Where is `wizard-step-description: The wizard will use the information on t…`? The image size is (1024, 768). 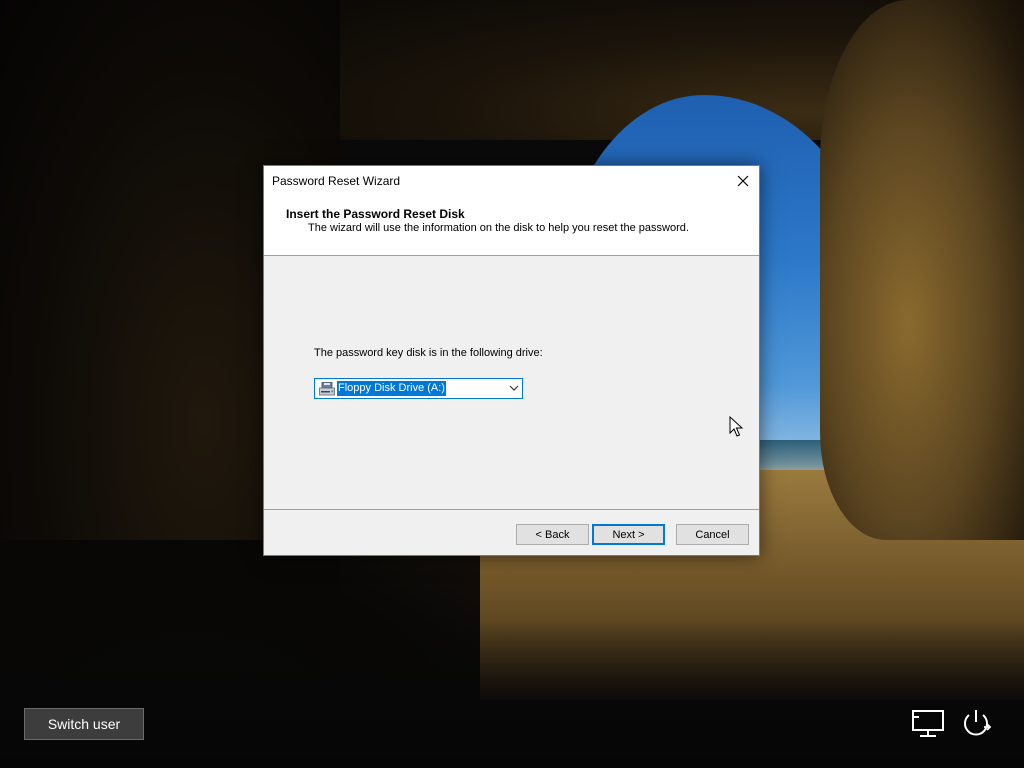
wizard-step-description: The wizard will use the information on t… is located at coordinates (498, 228).